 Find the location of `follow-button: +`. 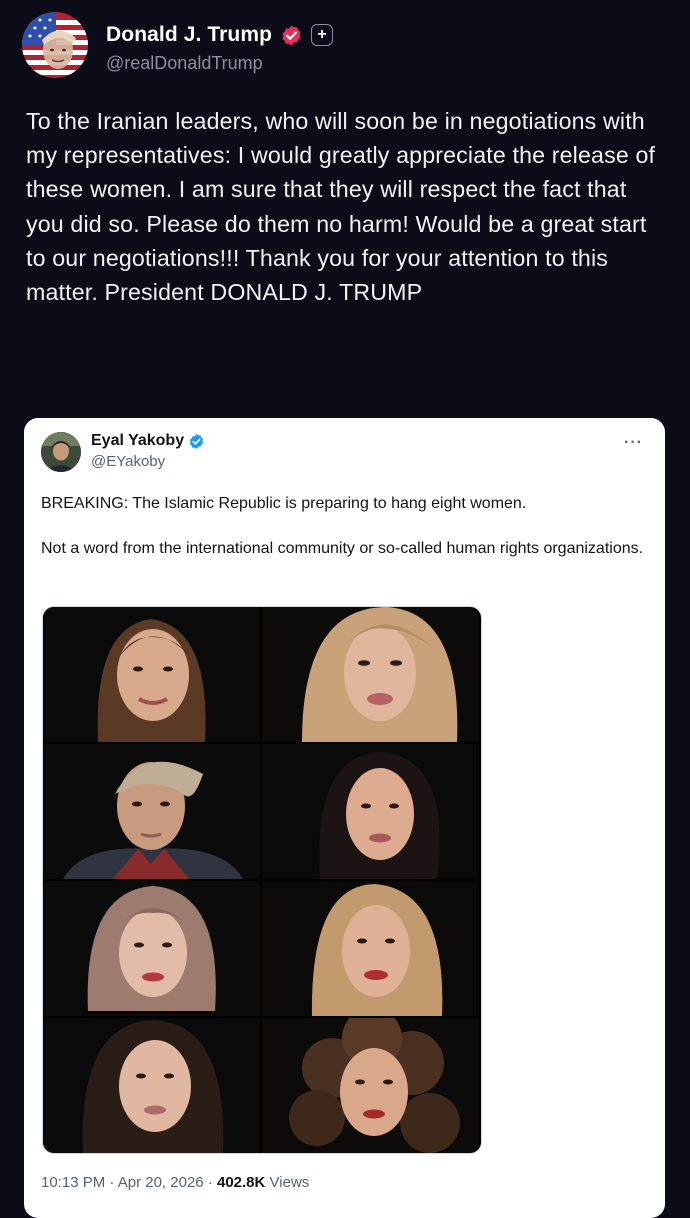

follow-button: + is located at coordinates (322, 35).